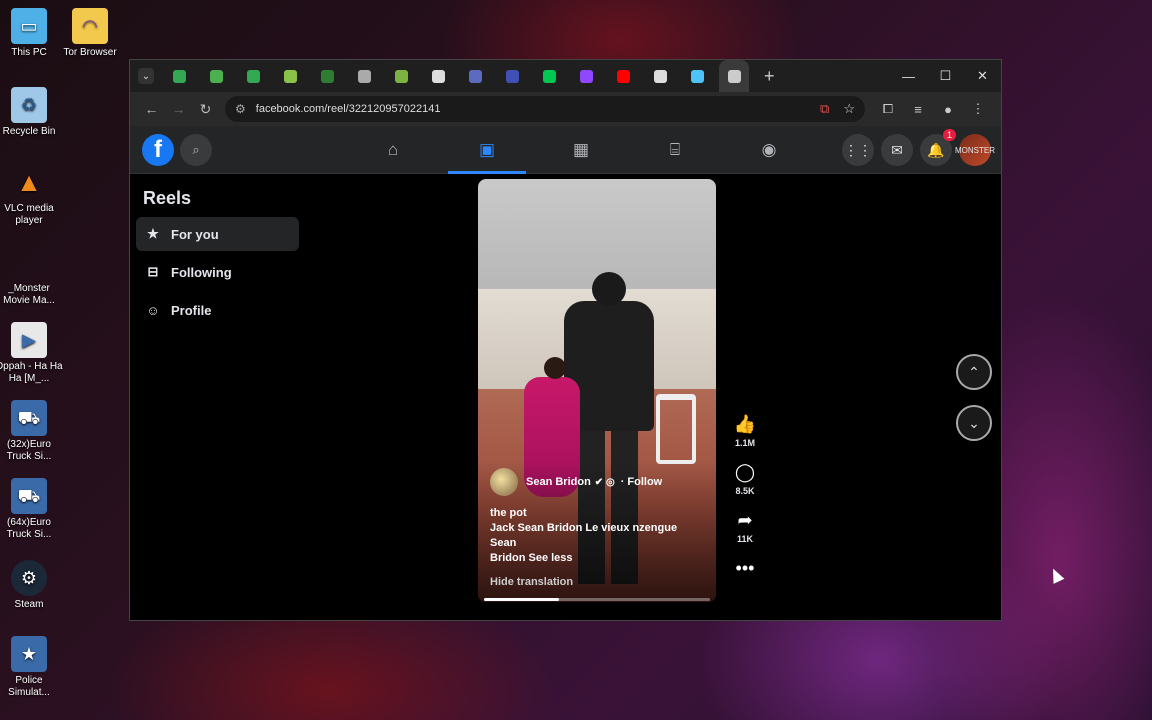  Describe the element at coordinates (584, 535) in the screenshot. I see `caption-line-2: Jack Sean Bridon Le vieux nzengue Sean` at that location.